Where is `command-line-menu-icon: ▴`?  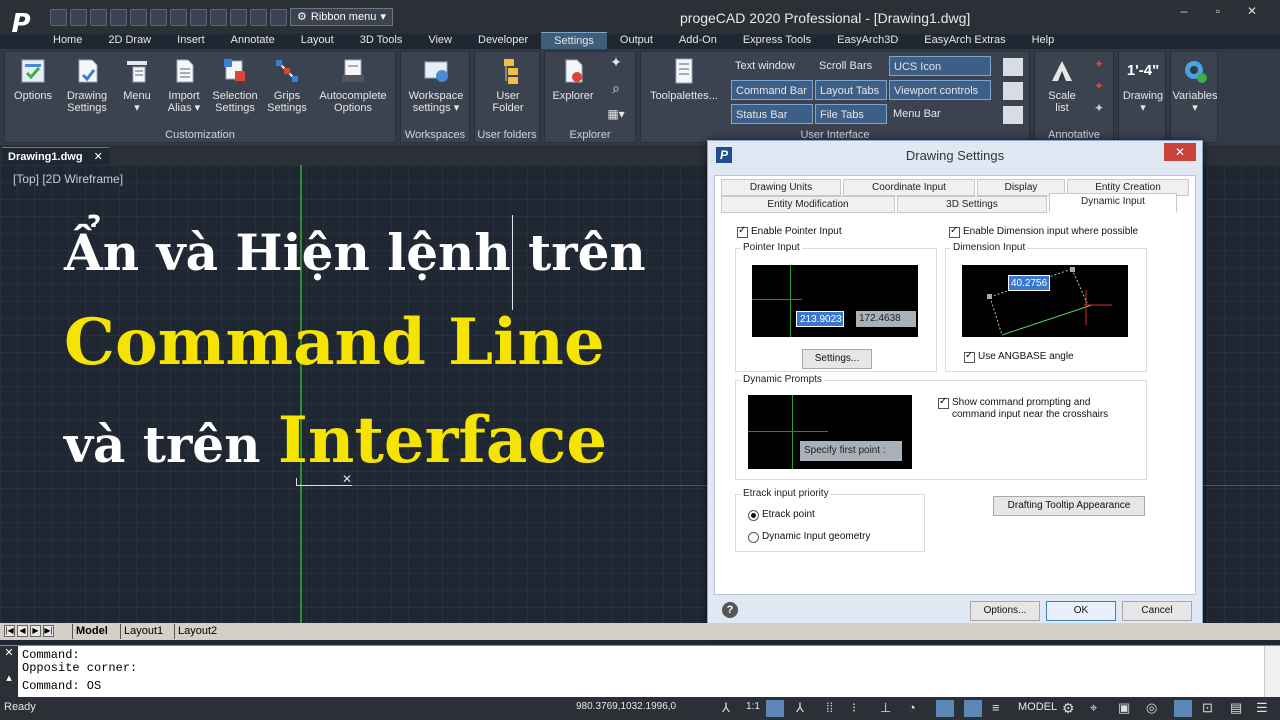
command-line-menu-icon: ▴ is located at coordinates (9, 677).